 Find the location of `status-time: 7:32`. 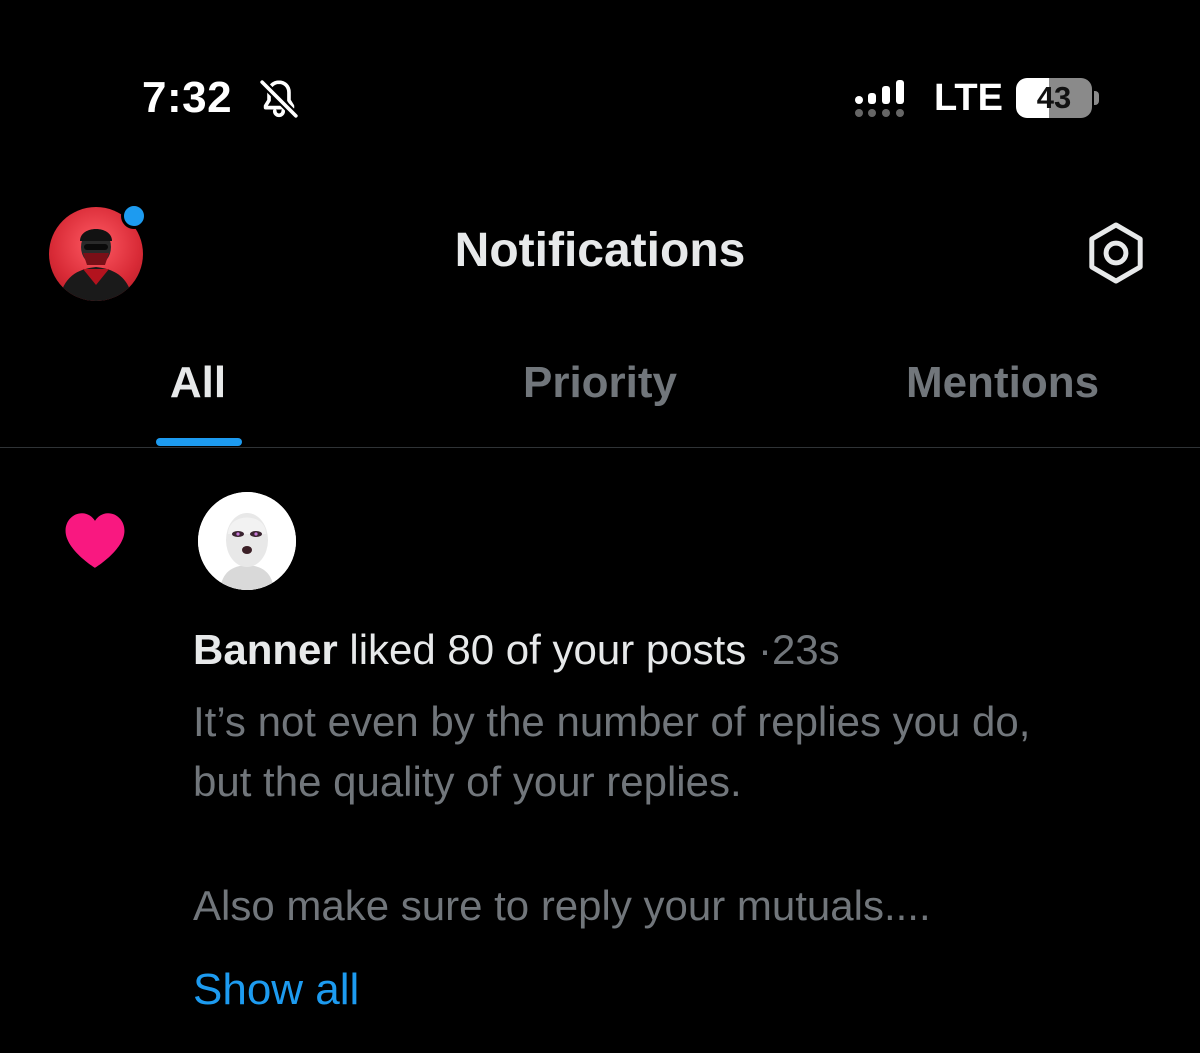

status-time: 7:32 is located at coordinates (187, 97).